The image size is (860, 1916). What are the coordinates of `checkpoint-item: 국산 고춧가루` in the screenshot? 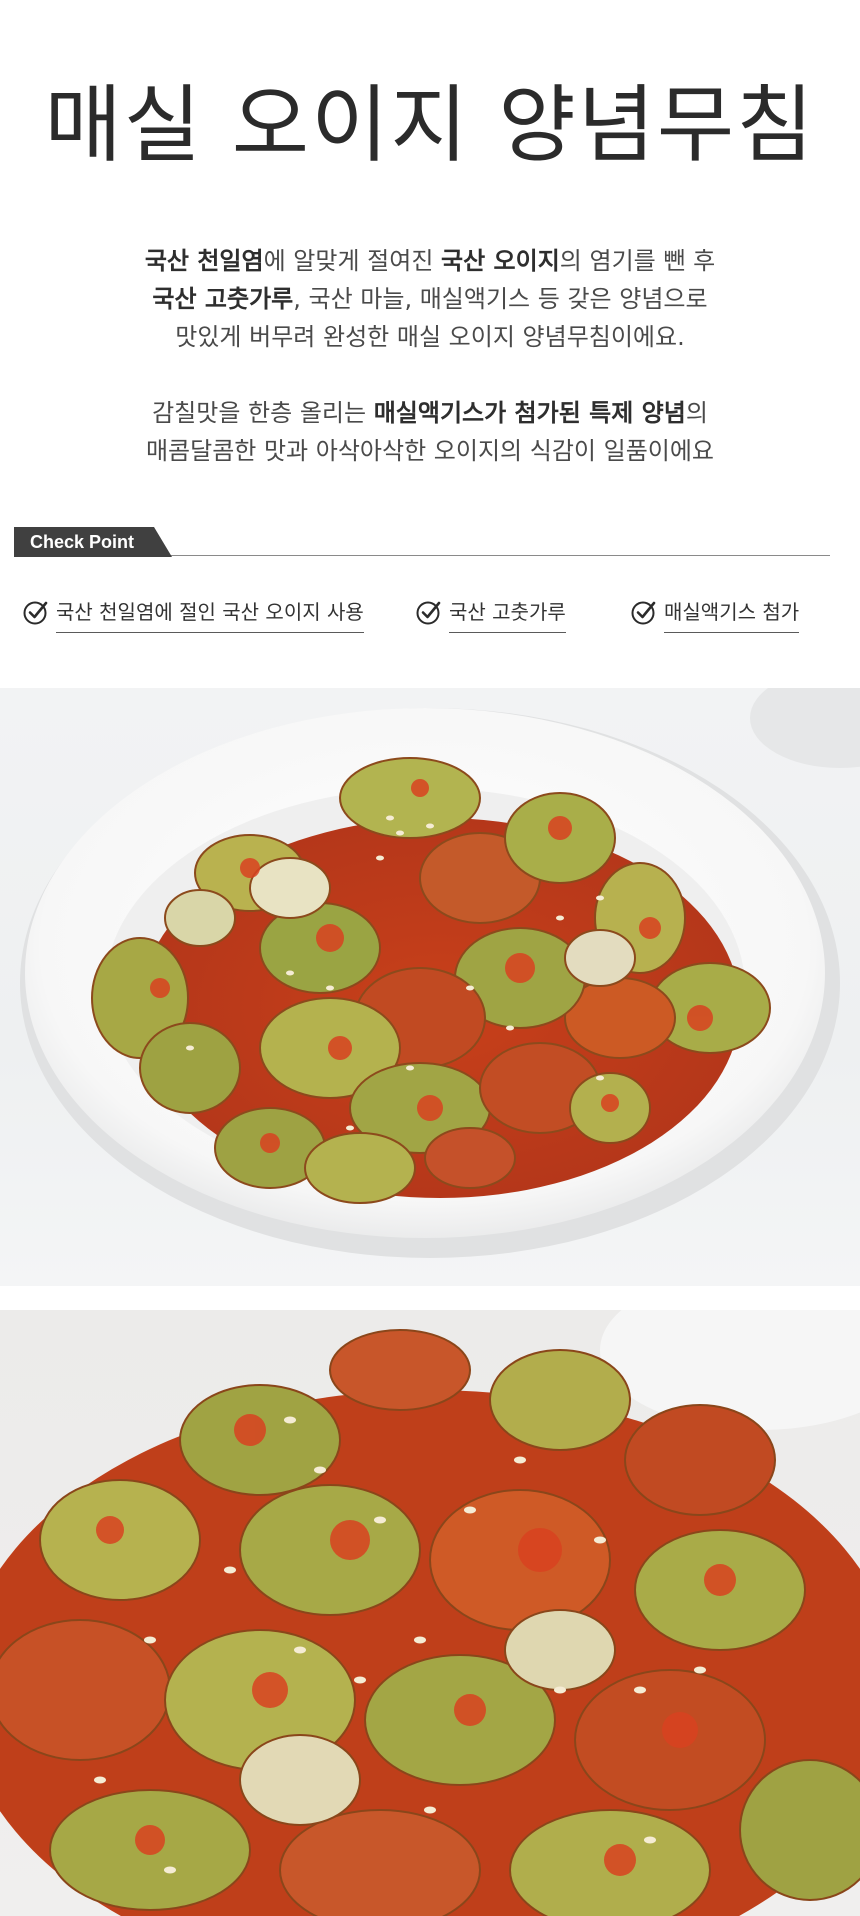 It's located at (490, 618).